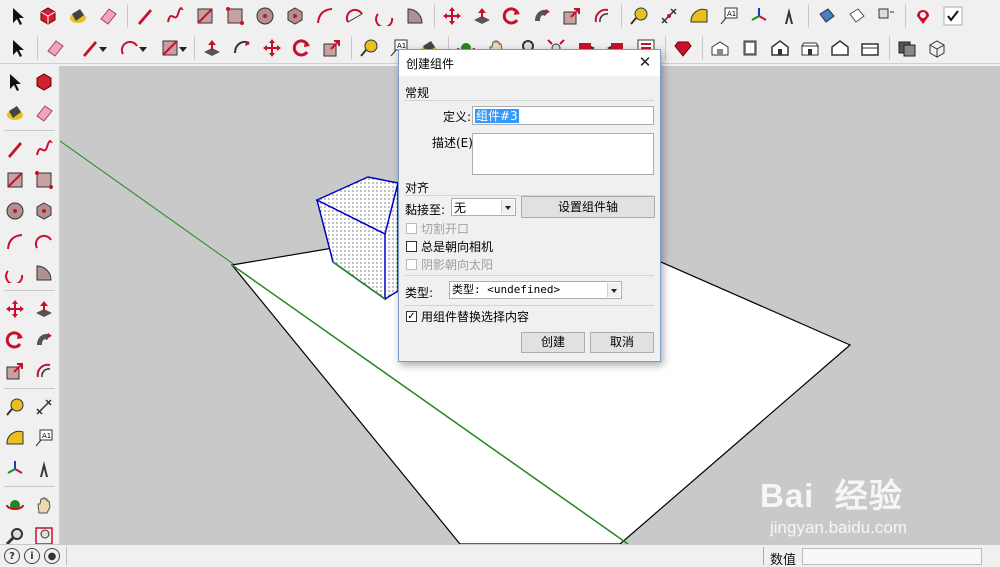 This screenshot has height=567, width=1000. I want to click on geo-location-icon: ?, so click(12, 556).